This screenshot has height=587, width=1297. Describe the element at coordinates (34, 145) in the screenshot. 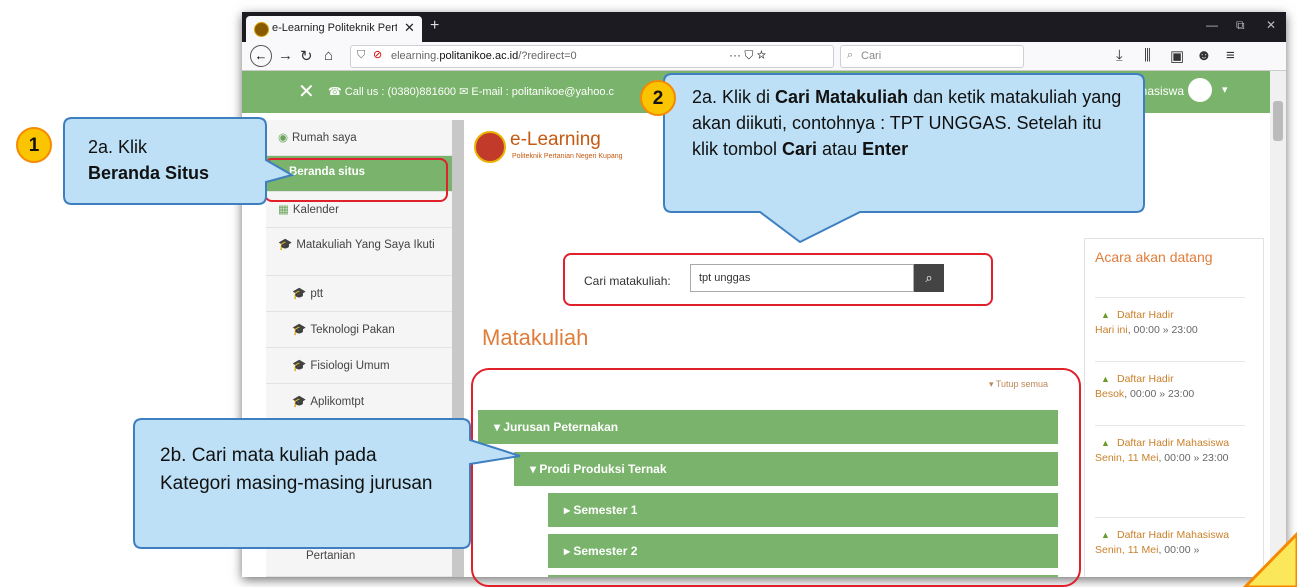

I see `step-1-badge: 1` at that location.